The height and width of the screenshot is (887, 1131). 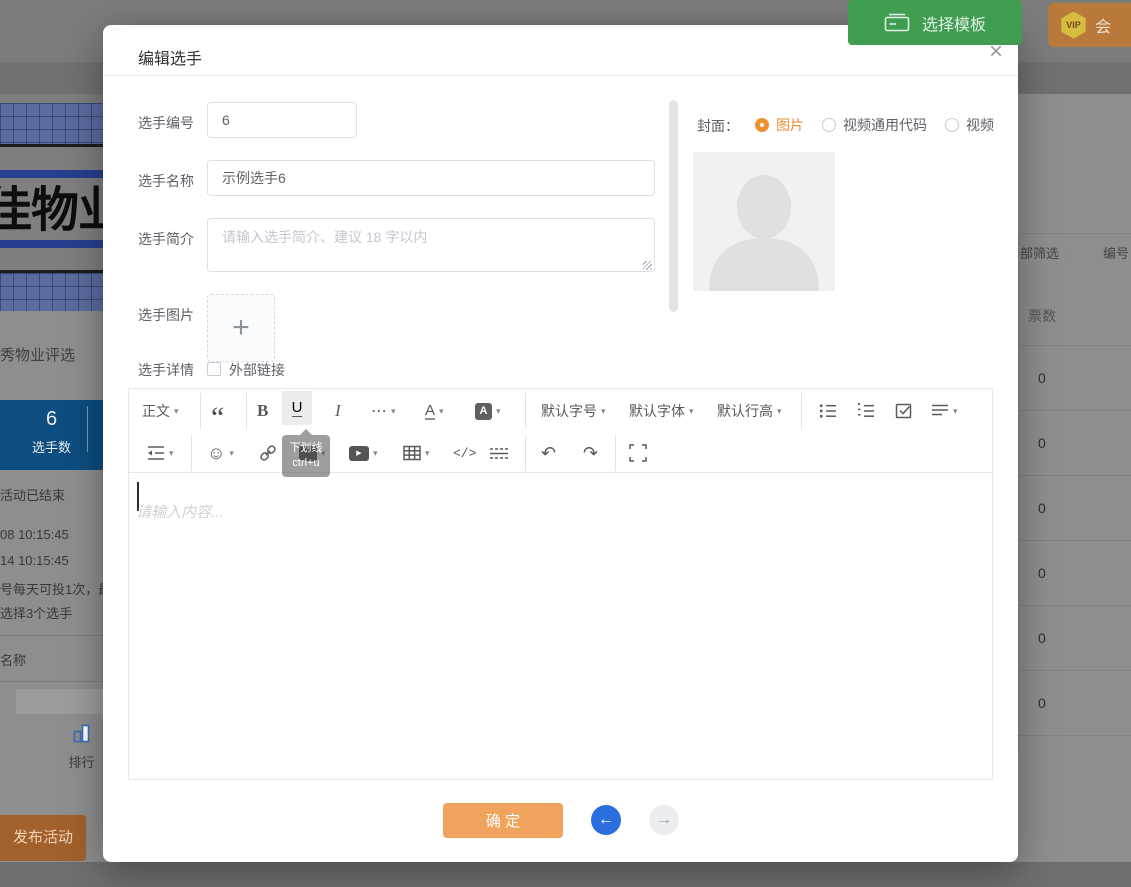 I want to click on image-upload-button: +, so click(x=241, y=328).